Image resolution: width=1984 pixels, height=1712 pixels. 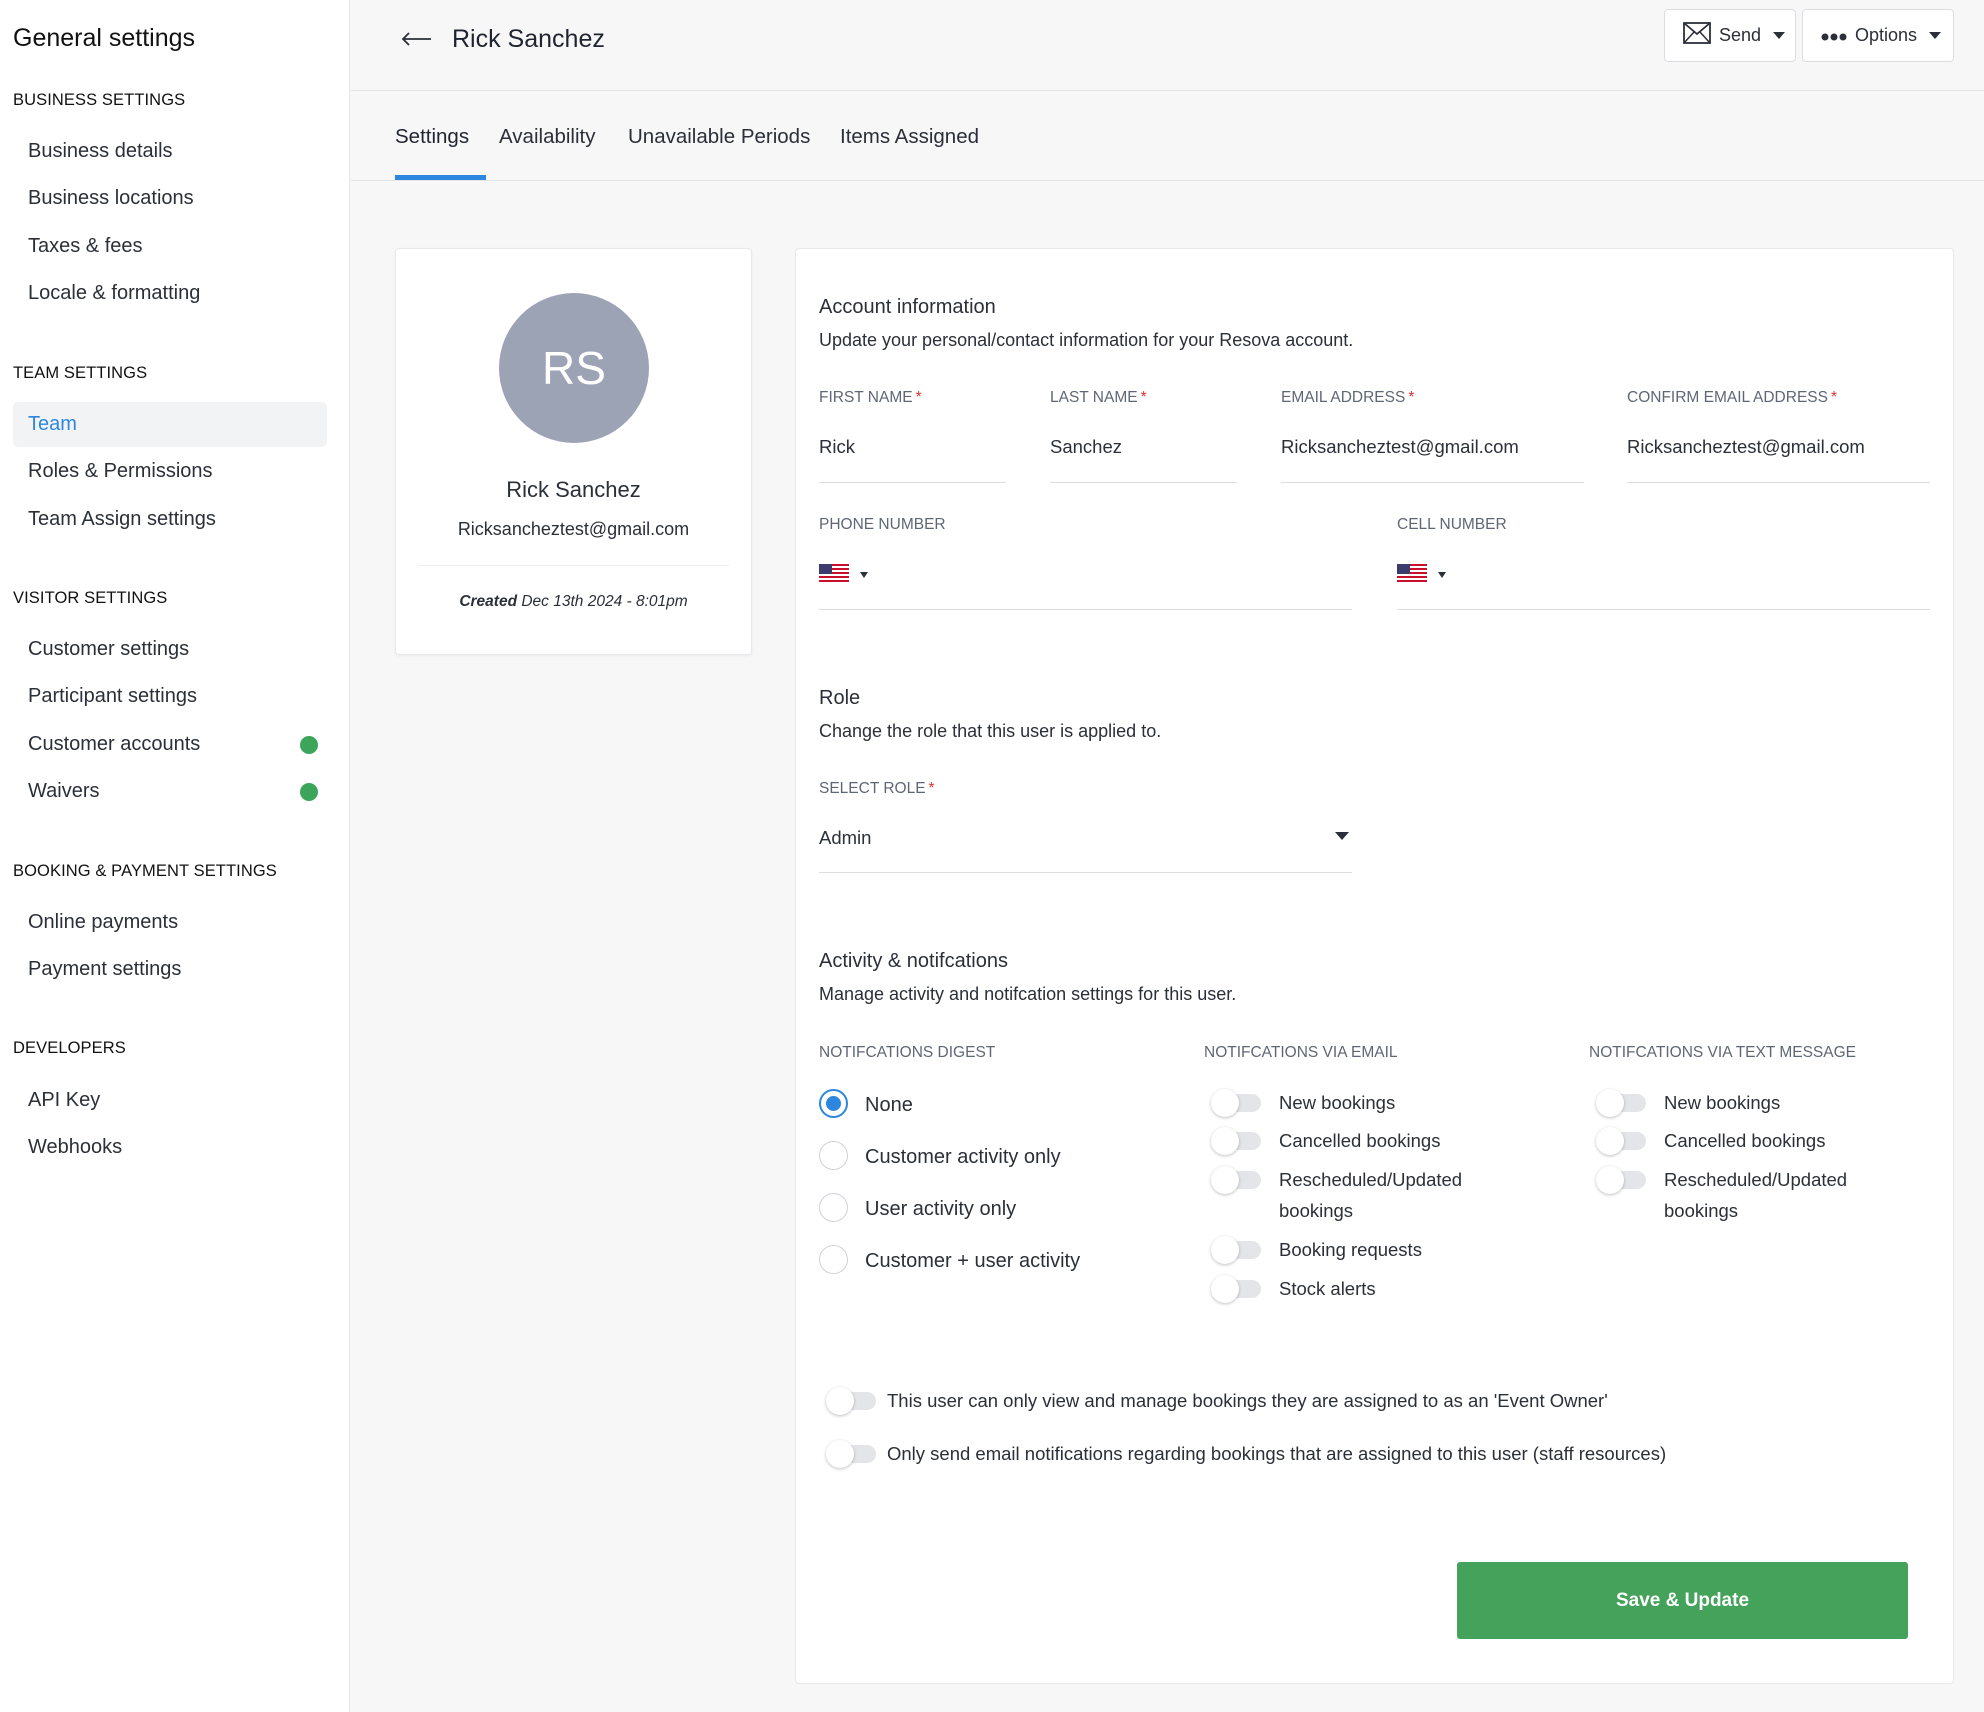 I want to click on toggle-staff-resources-only, so click(x=852, y=1454).